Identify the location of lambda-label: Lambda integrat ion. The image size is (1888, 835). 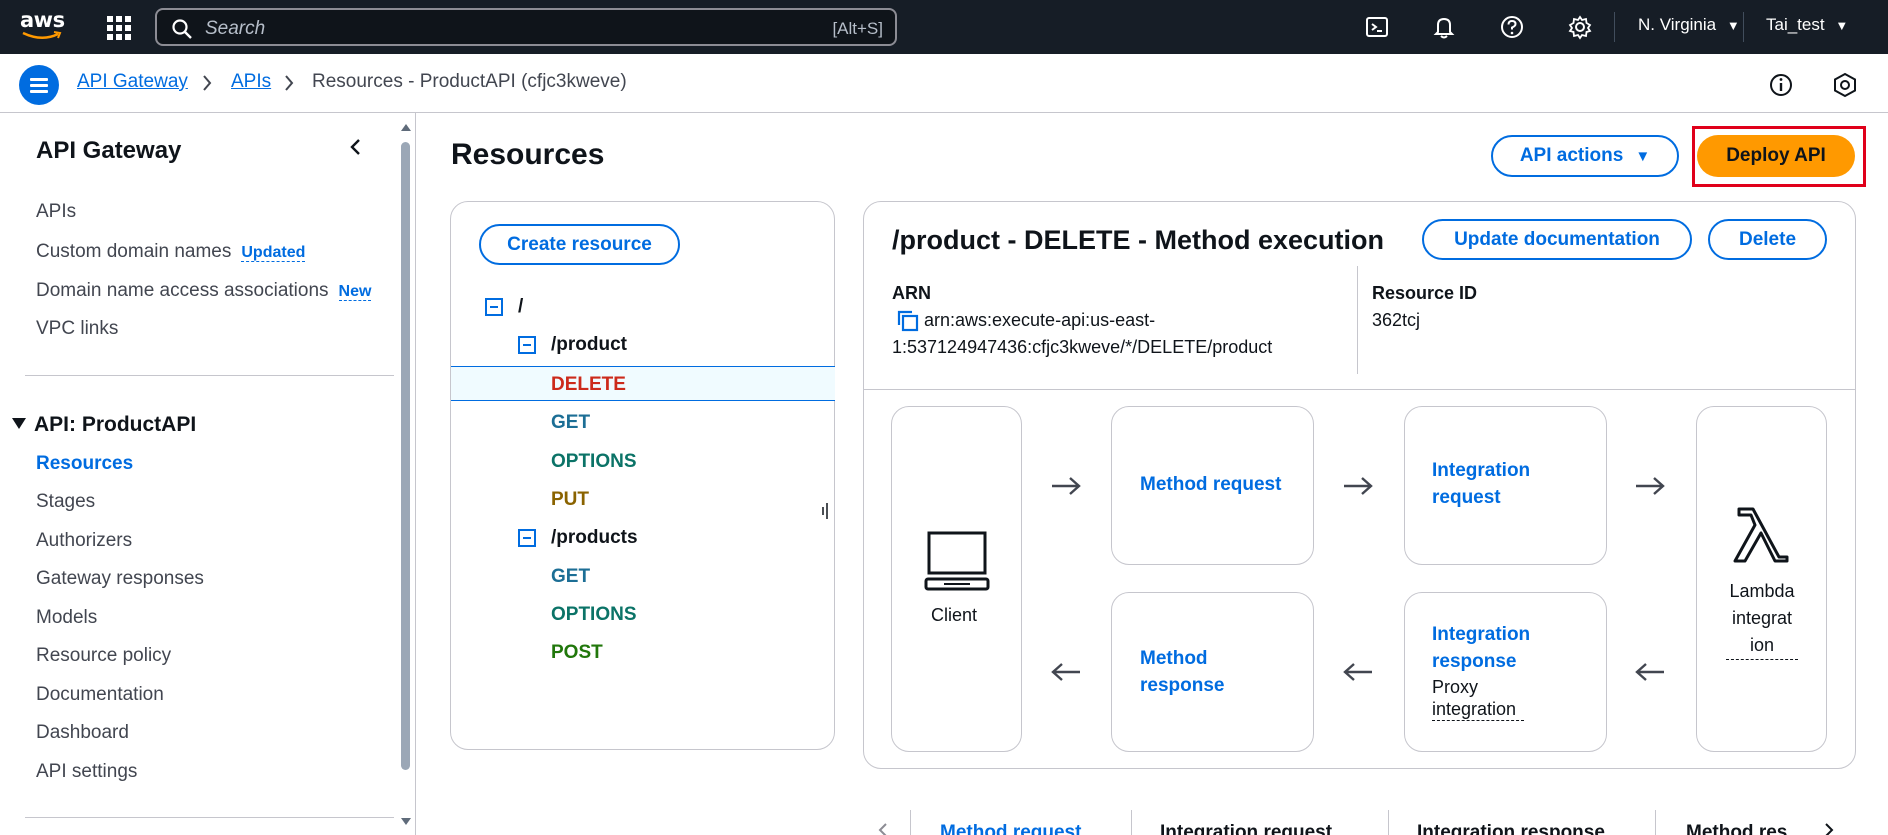
(1762, 619).